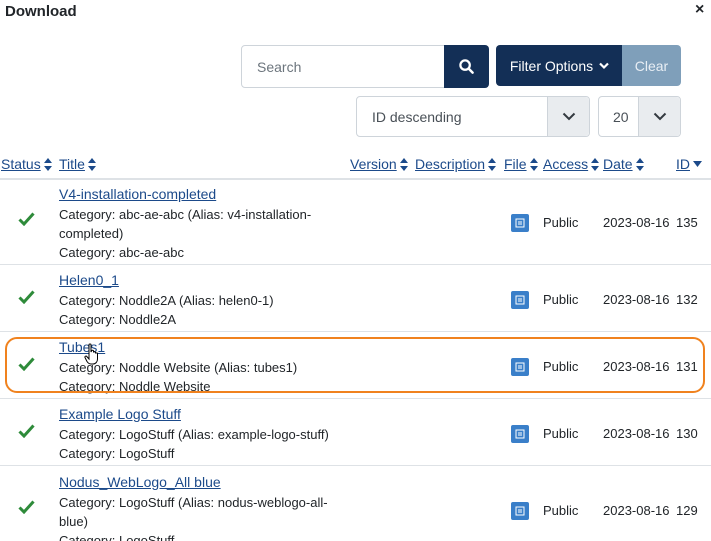  I want to click on sort-desc-icon, so click(697, 164).